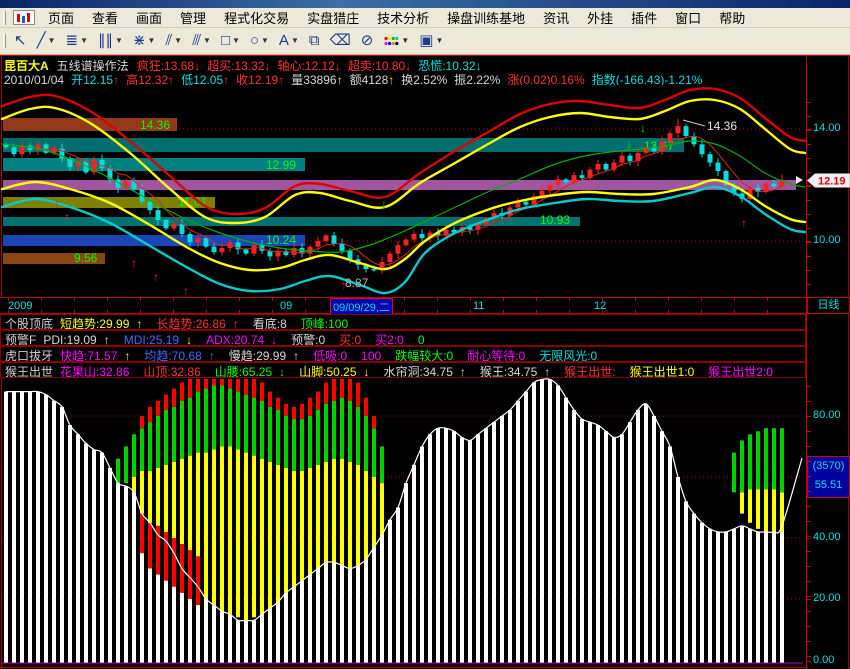 The width and height of the screenshot is (850, 669). What do you see at coordinates (230, 41) in the screenshot?
I see `rectangle-tool: □ ▼` at bounding box center [230, 41].